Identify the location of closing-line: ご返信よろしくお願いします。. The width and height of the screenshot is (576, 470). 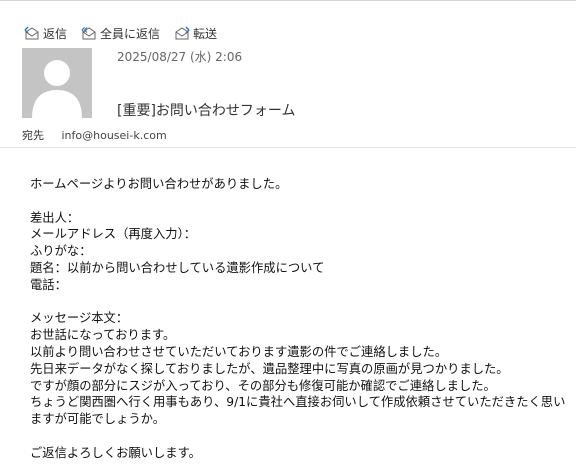
(115, 452).